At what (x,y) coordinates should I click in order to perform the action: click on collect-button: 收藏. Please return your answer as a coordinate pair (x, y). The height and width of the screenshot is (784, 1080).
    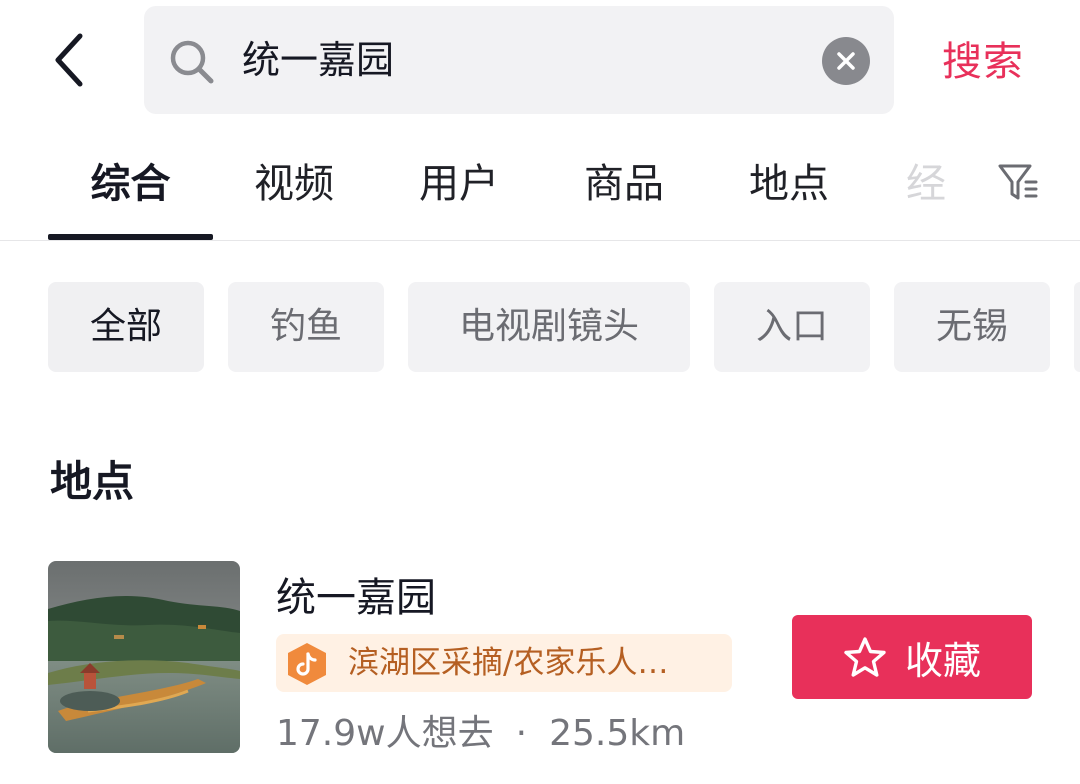
    Looking at the image, I should click on (912, 657).